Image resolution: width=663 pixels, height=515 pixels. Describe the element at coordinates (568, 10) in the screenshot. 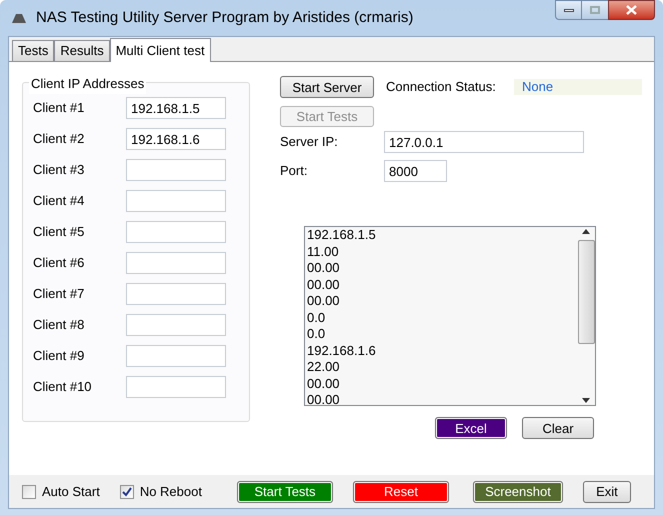

I see `minimize-button` at that location.